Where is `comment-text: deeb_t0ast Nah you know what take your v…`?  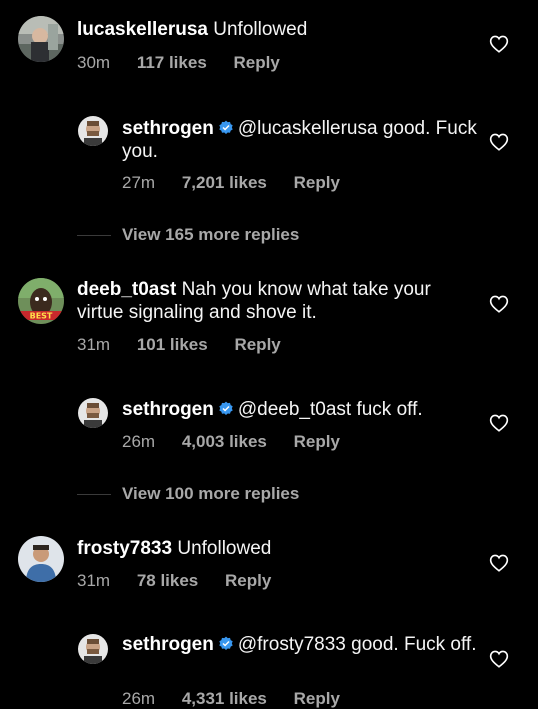 comment-text: deeb_t0ast Nah you know what take your v… is located at coordinates (277, 301).